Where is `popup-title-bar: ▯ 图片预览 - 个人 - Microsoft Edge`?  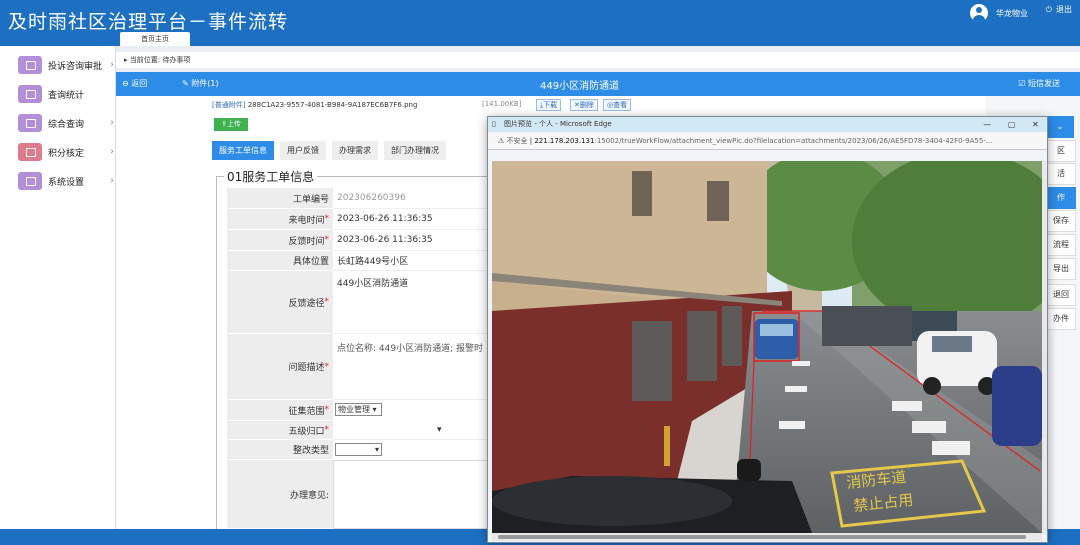 popup-title-bar: ▯ 图片预览 - 个人 - Microsoft Edge is located at coordinates (767, 124).